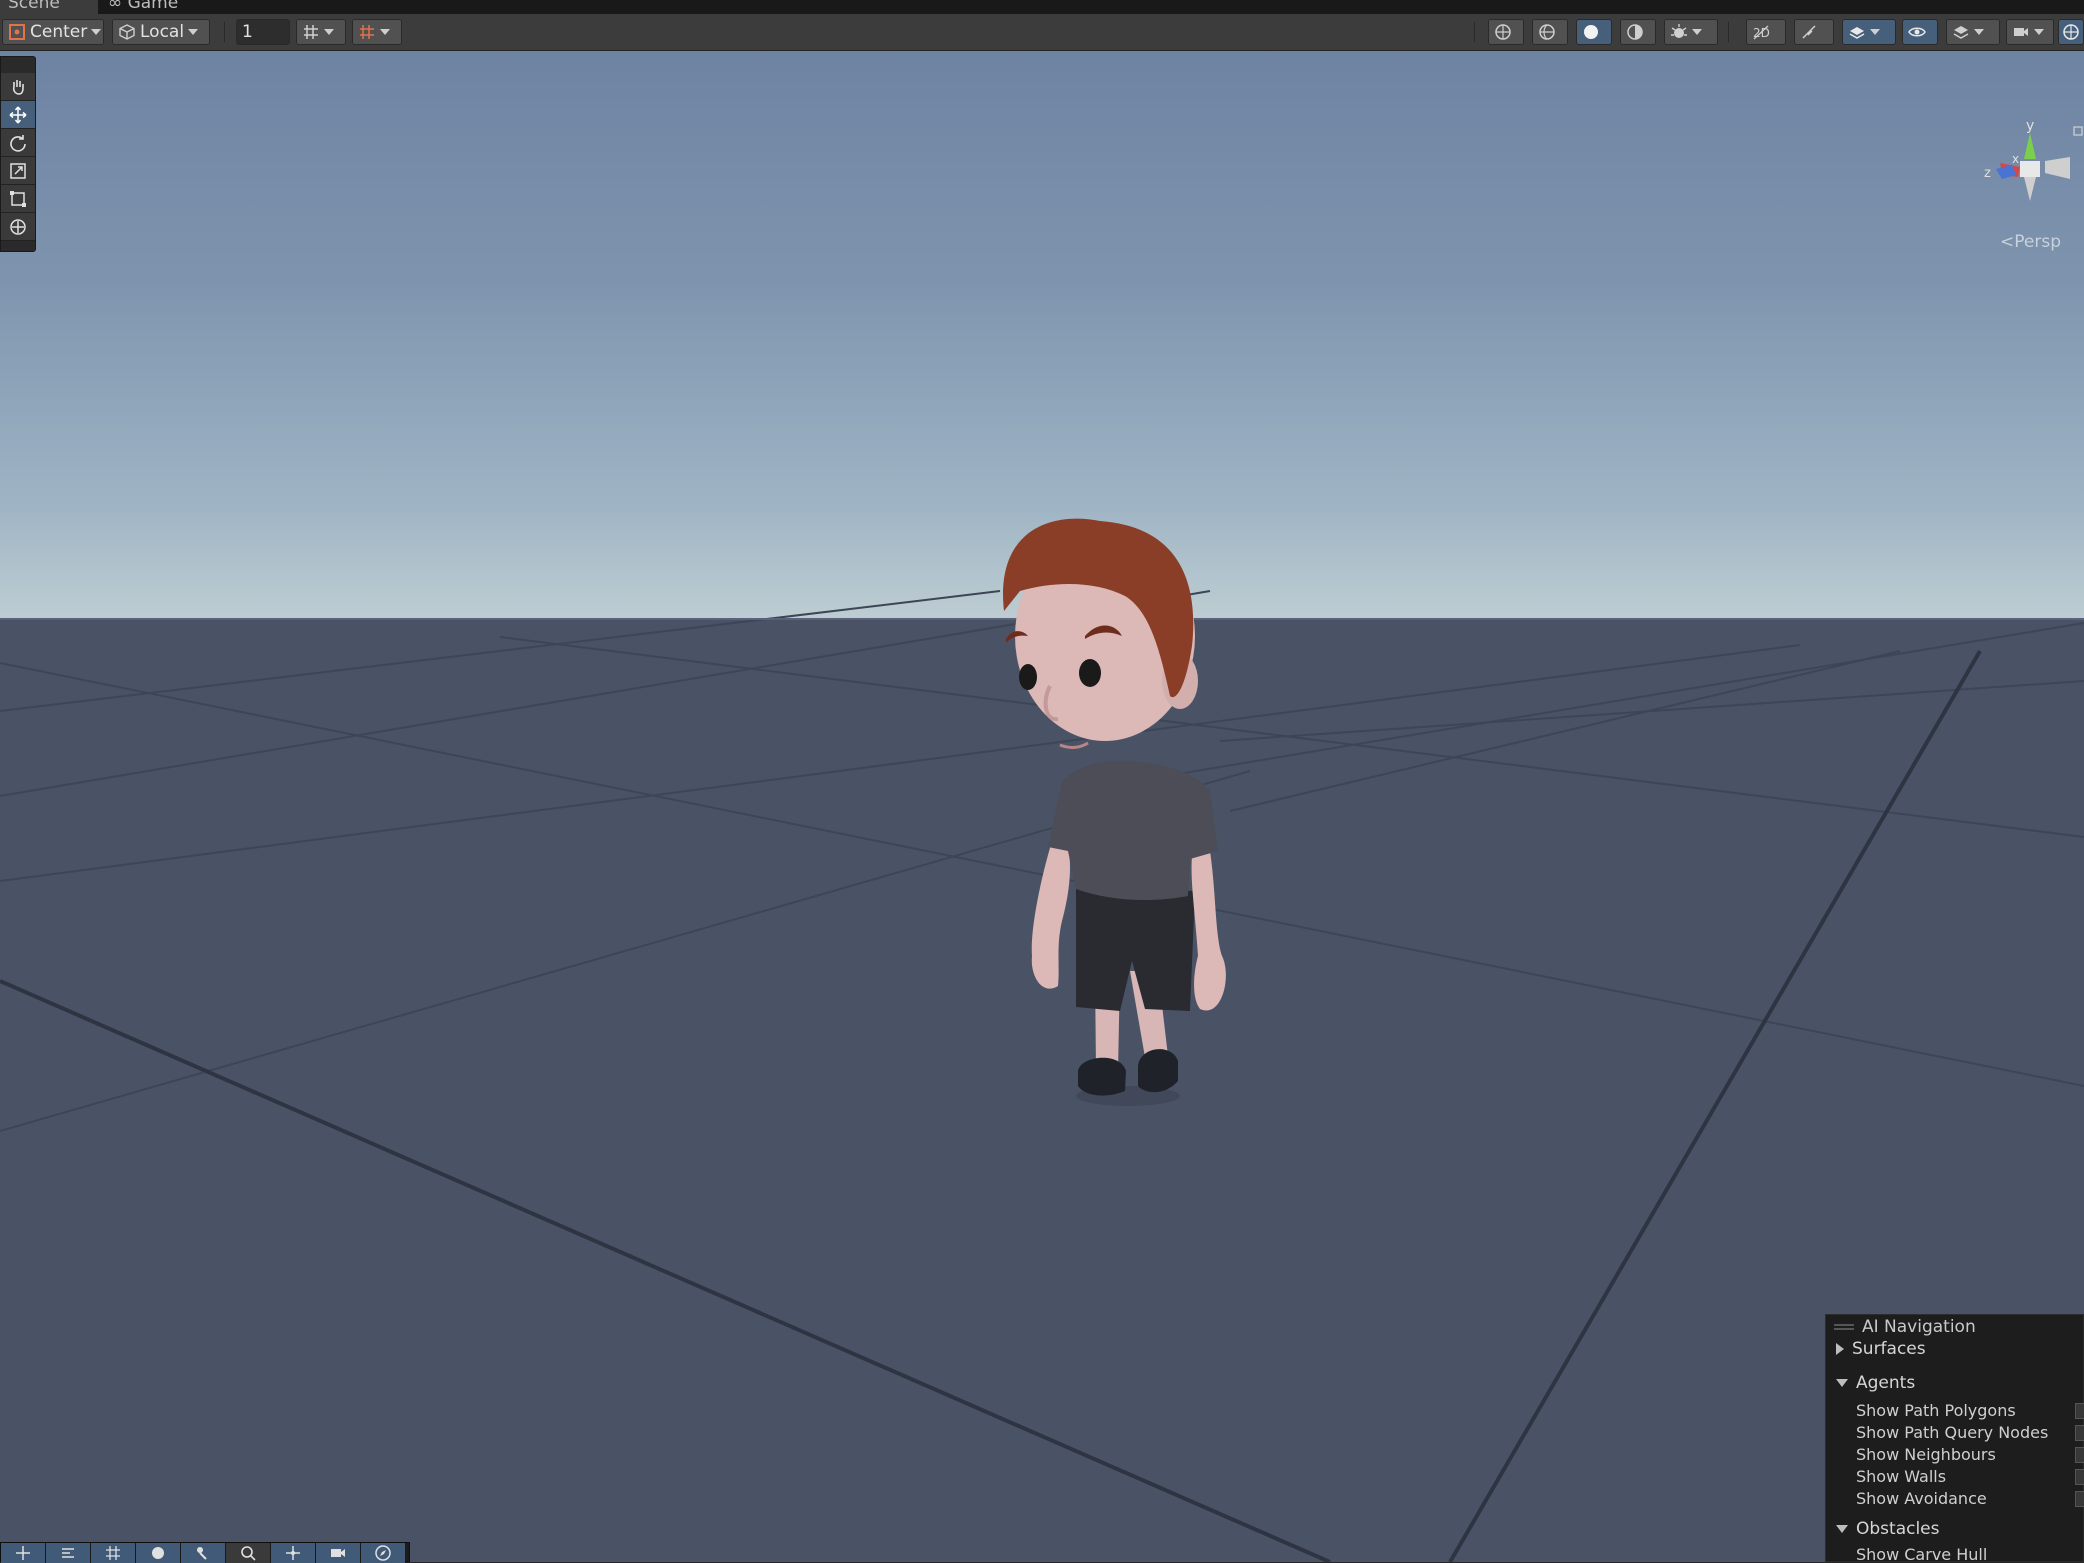  What do you see at coordinates (311, 32) in the screenshot?
I see `grid-snap-icon` at bounding box center [311, 32].